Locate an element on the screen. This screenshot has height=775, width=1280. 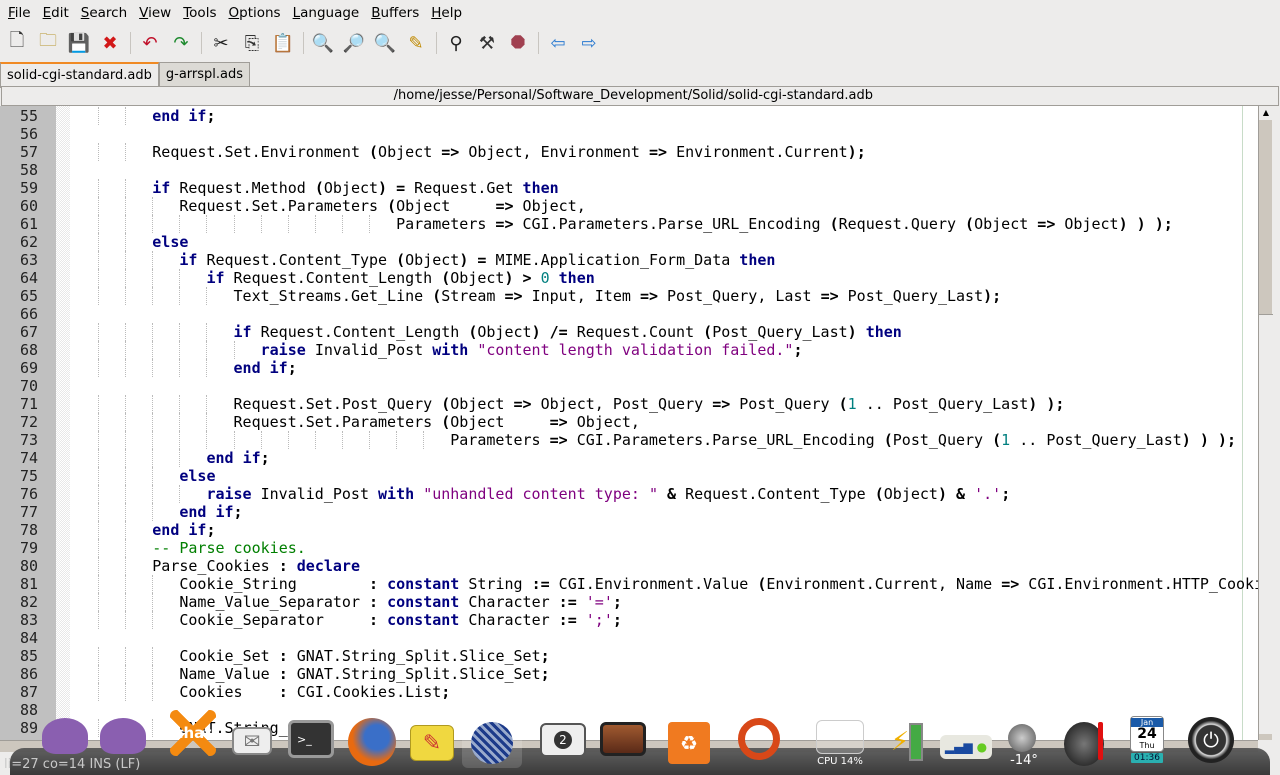
toolbar: 🗋 🗀 💾 ✖ ↶ ↷ ✂ ⎘ 📋 🔍 🔎 🔍 ✎ ⚲ ⚒ ⯃ ⇦ ⇨ is located at coordinates (303, 43).